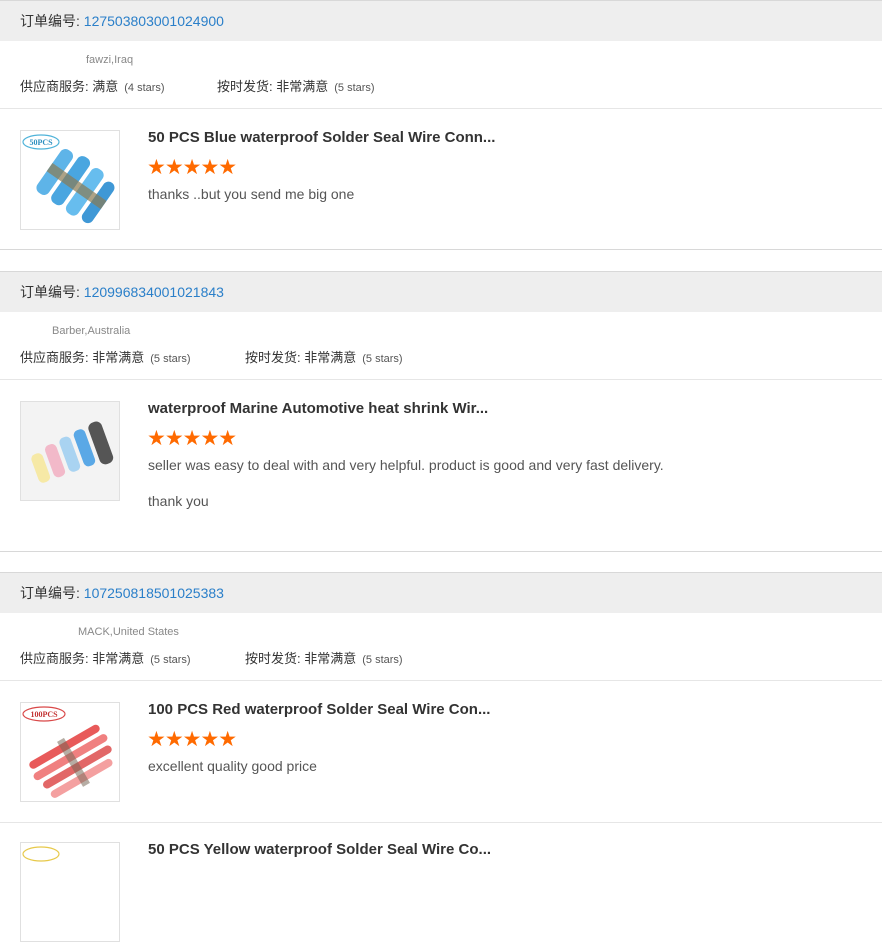 Image resolution: width=882 pixels, height=942 pixels. I want to click on order-number-label: 订单编号: 127503803001024900, so click(122, 21).